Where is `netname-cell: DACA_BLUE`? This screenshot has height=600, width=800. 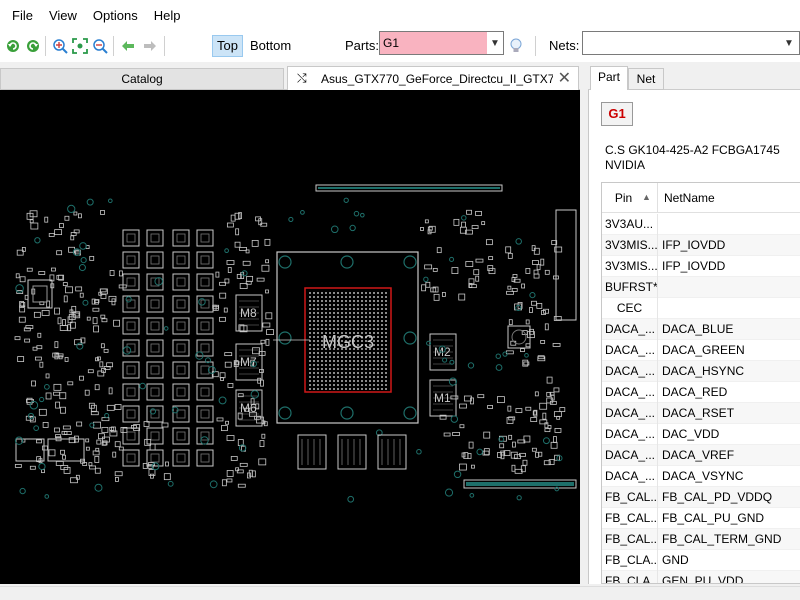 netname-cell: DACA_BLUE is located at coordinates (698, 329).